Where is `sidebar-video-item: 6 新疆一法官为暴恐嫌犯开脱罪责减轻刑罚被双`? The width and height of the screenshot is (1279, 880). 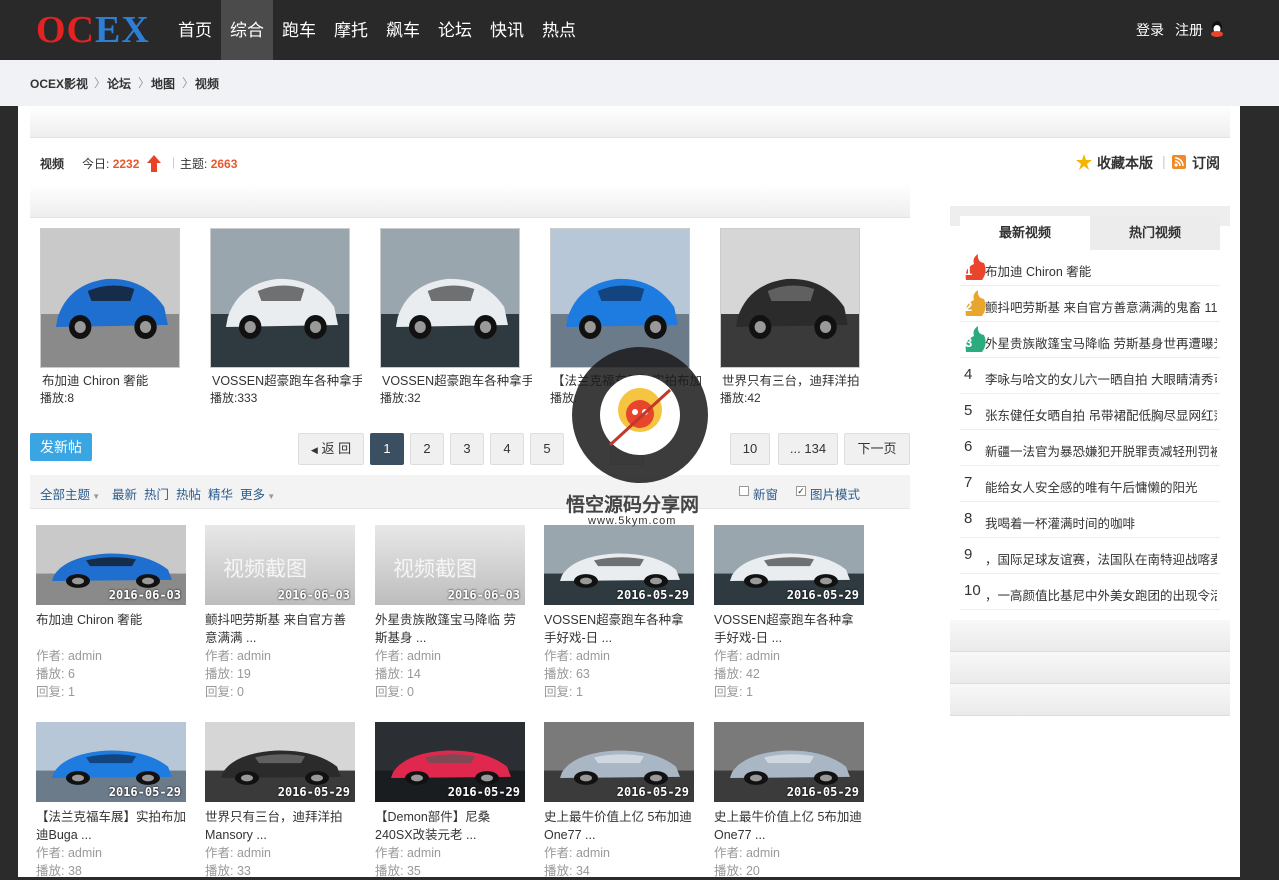
sidebar-video-item: 6 新疆一法官为暴恐嫌犯开脱罪责减轻刑罚被双 is located at coordinates (1090, 448).